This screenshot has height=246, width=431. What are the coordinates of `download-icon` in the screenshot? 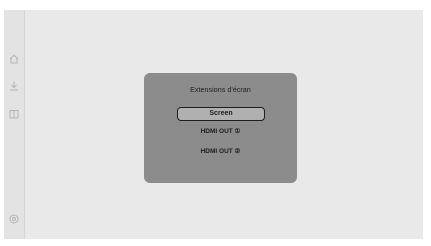 It's located at (14, 86).